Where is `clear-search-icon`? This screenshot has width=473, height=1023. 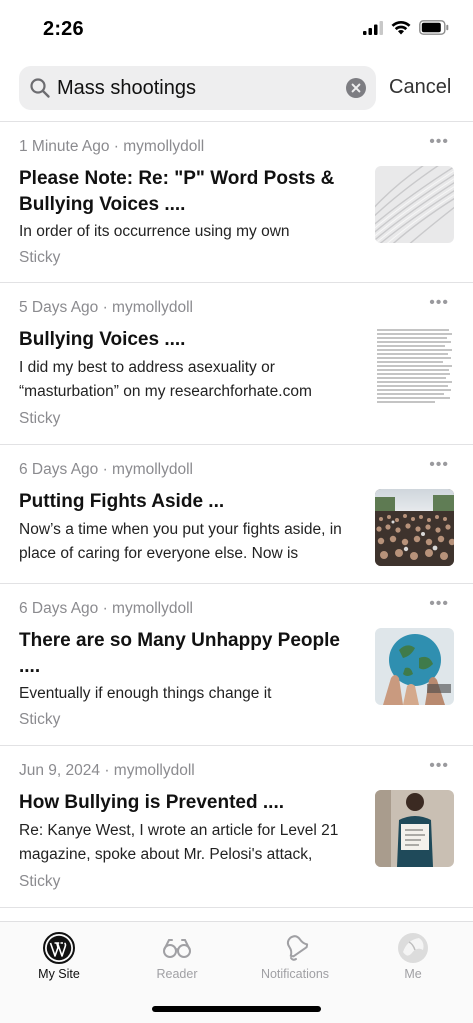
clear-search-icon is located at coordinates (356, 88).